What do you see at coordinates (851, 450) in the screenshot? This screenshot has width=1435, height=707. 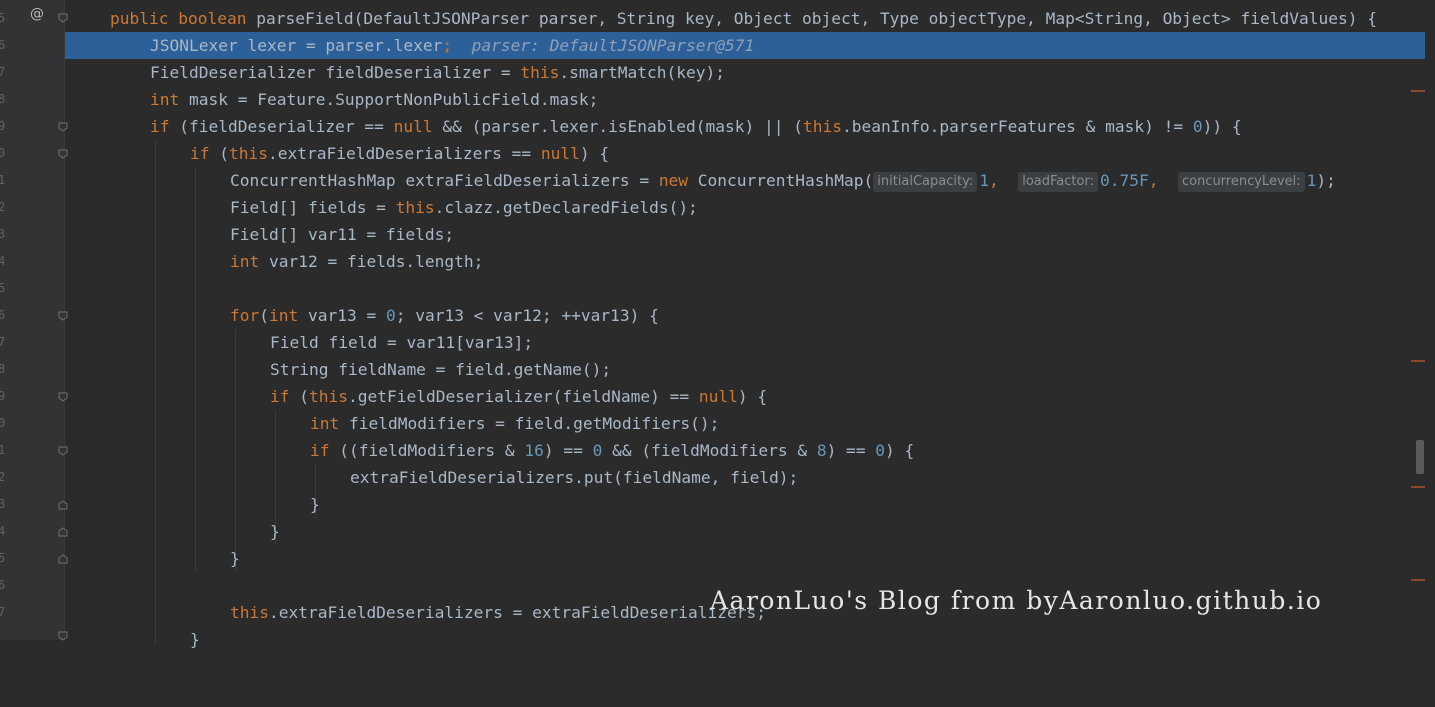 I see `code-text: ) ==` at bounding box center [851, 450].